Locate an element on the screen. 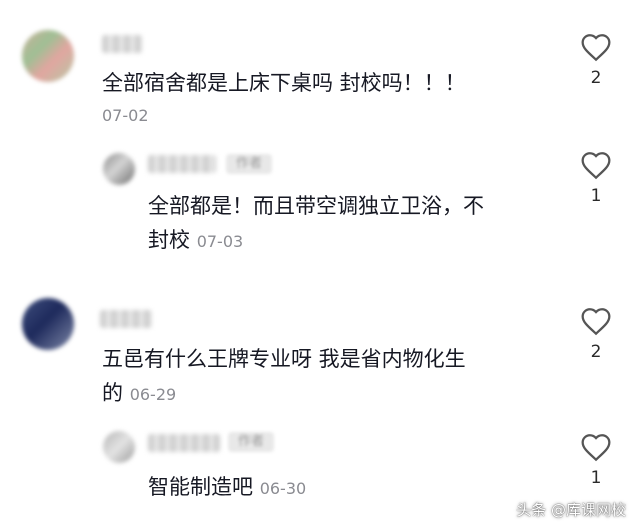  watermark: 头条 @库课网校 is located at coordinates (571, 510).